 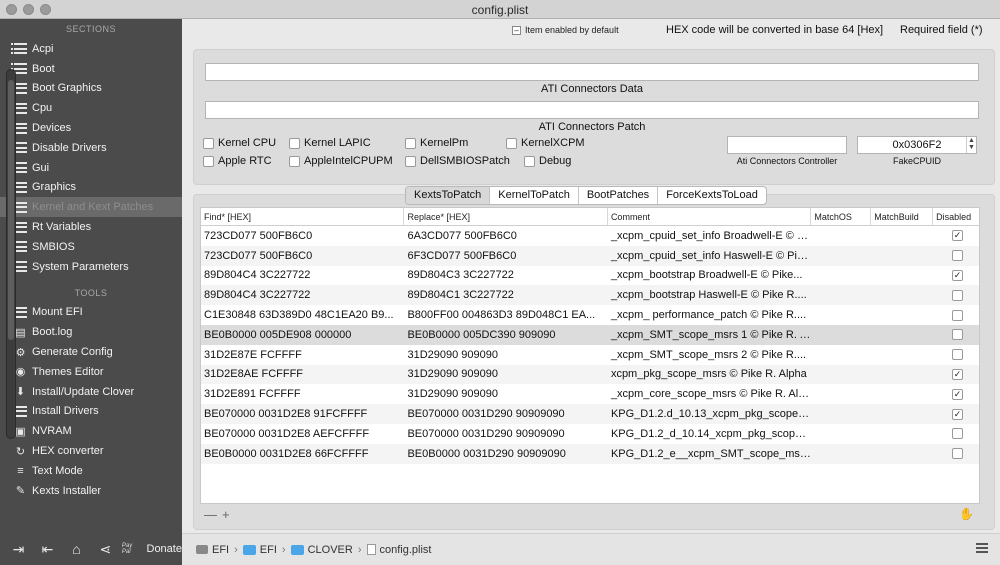 What do you see at coordinates (11, 210) in the screenshot?
I see `sidebar-scroll-thumb` at bounding box center [11, 210].